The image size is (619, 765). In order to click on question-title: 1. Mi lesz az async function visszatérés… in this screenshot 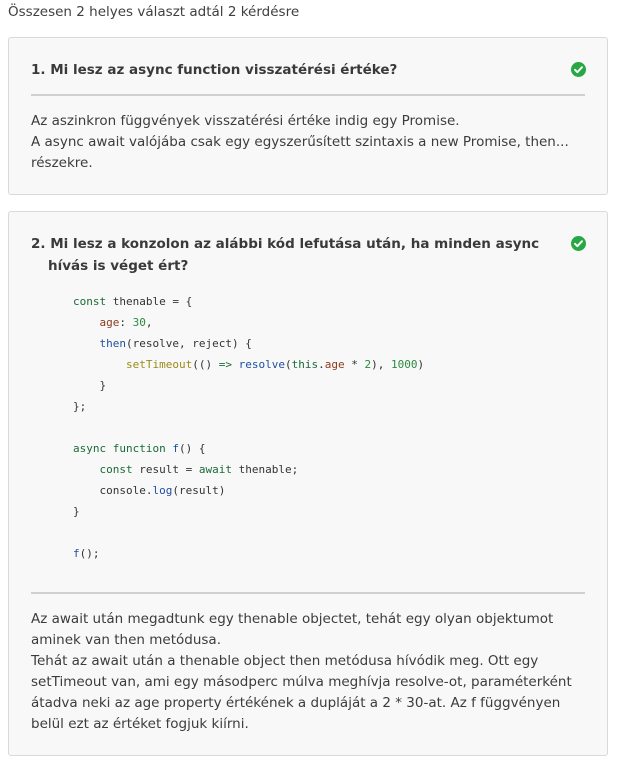, I will do `click(214, 70)`.